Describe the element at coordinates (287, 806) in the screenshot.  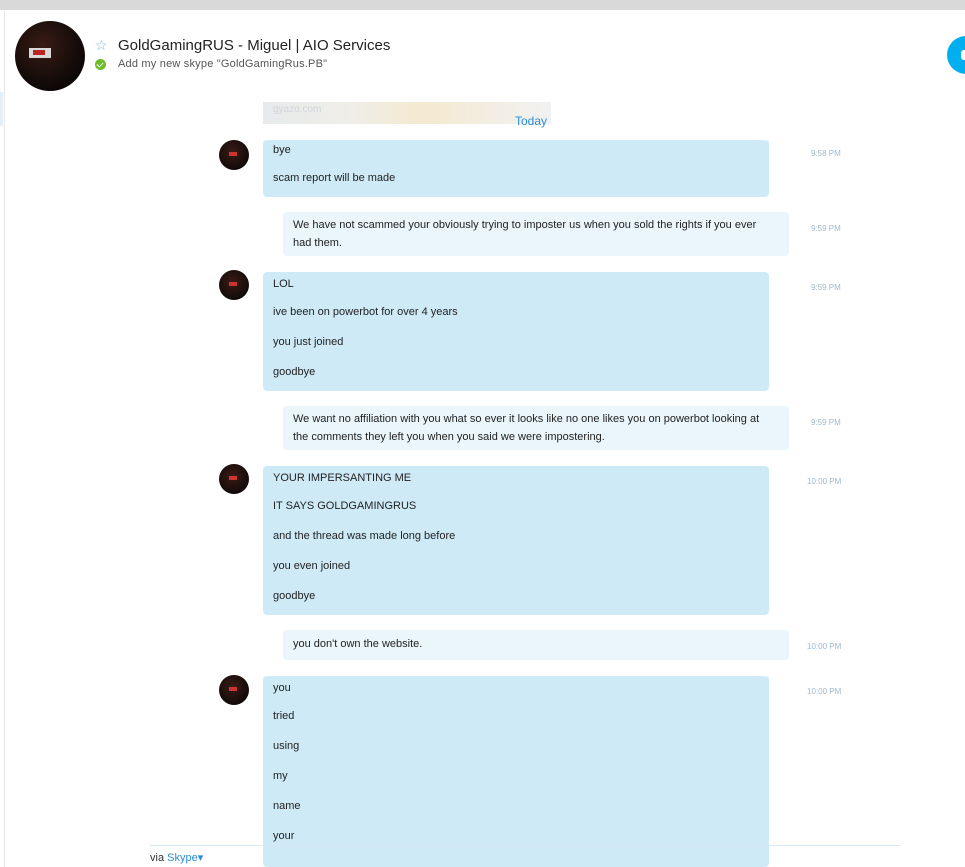
I see `message-line: name` at that location.